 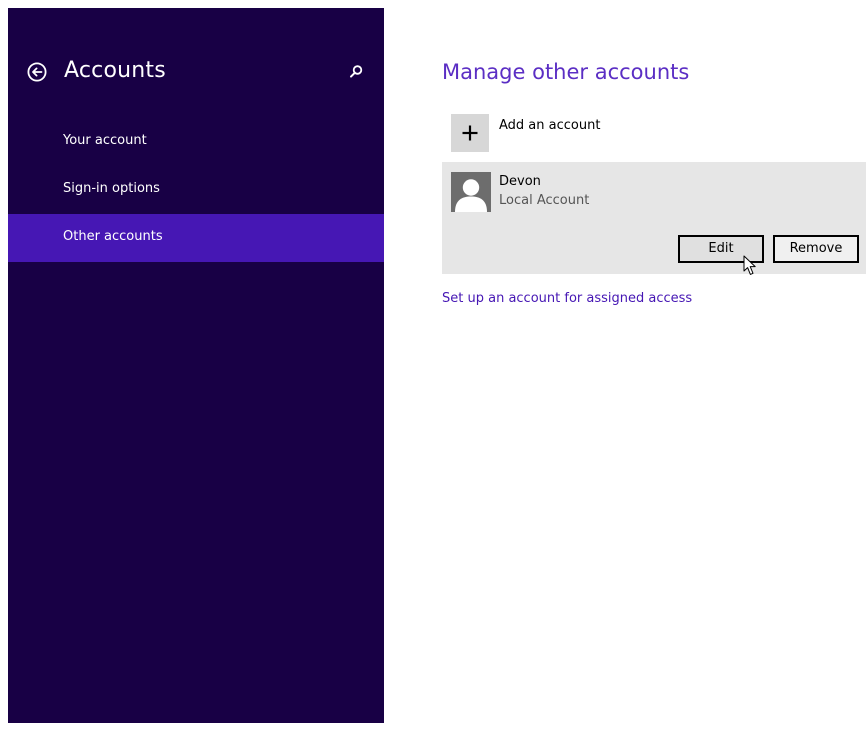 I want to click on sidebar-item-your-account: Your account, so click(x=196, y=142).